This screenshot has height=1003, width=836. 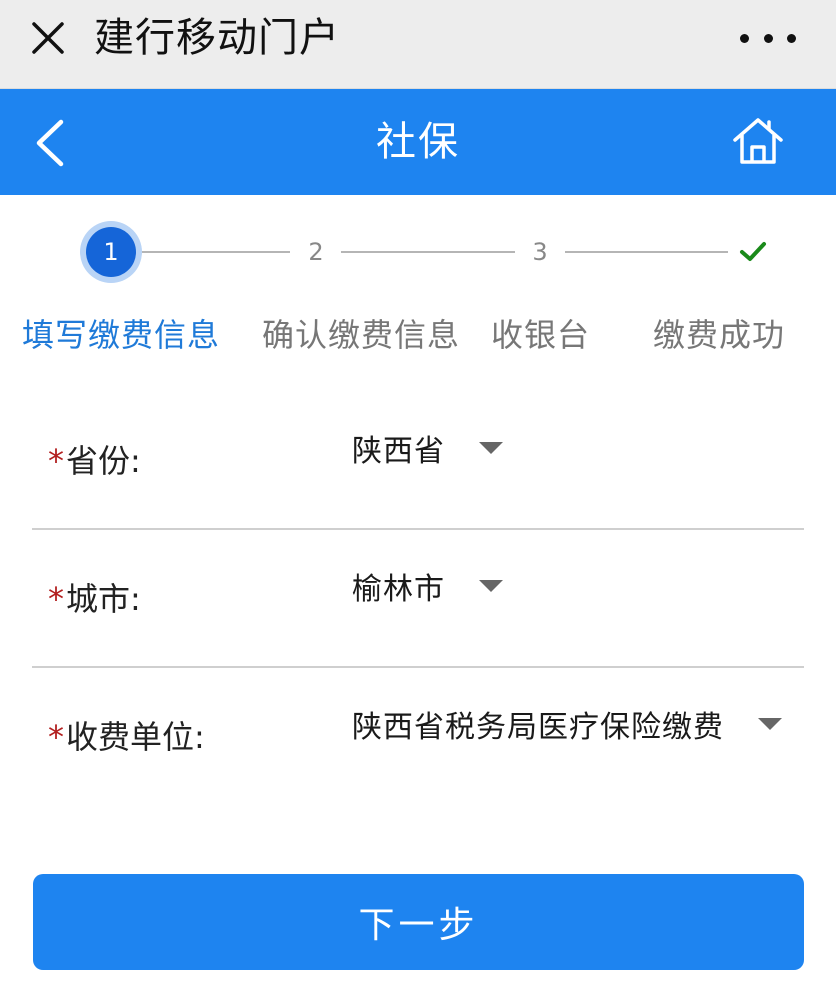 I want to click on payee-label: *收费单位:, so click(x=126, y=735).